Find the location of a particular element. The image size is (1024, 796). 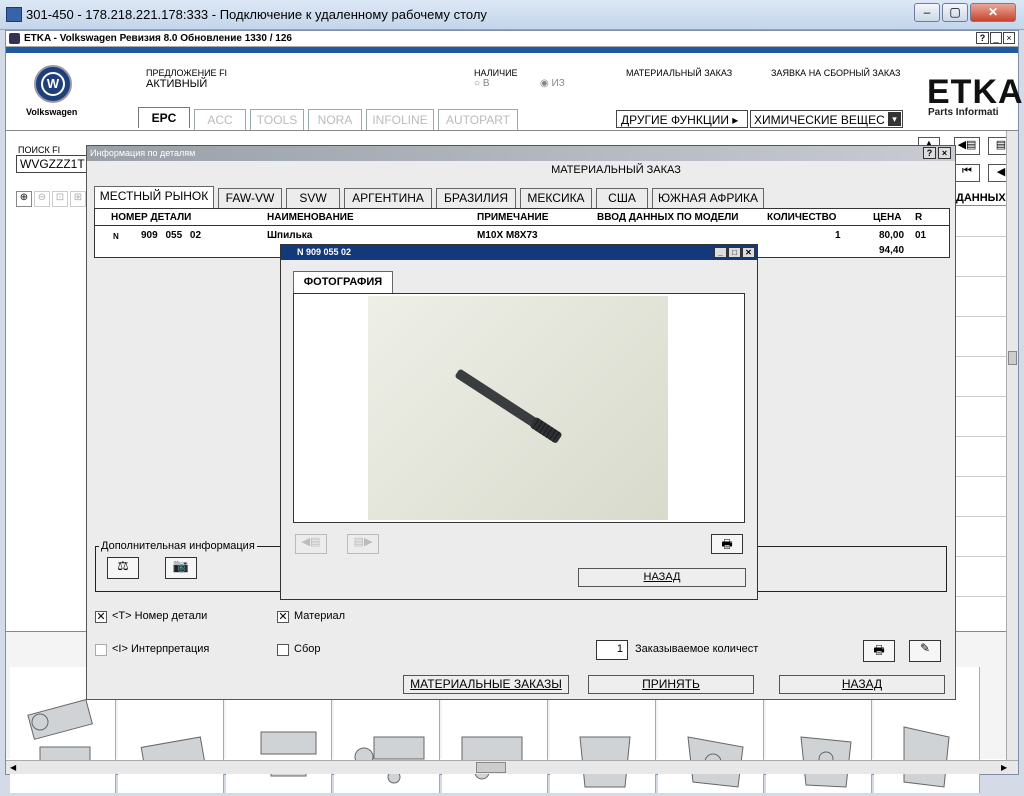

search-input: WVGZZZ1T is located at coordinates (53, 164).